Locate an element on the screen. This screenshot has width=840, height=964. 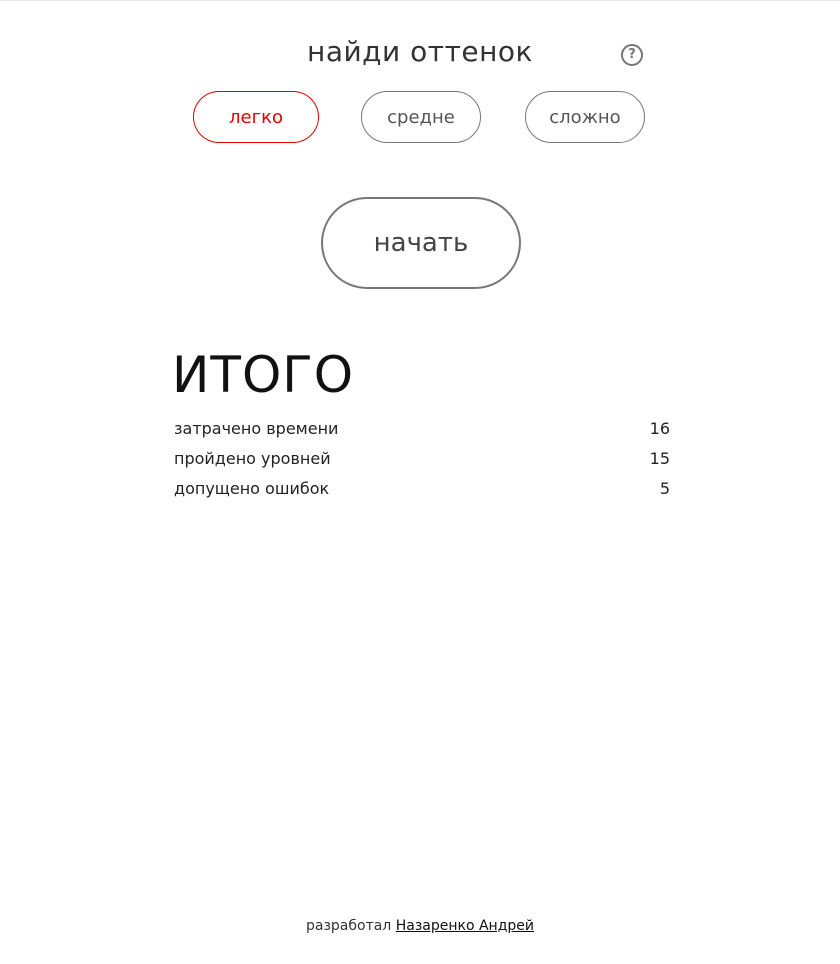
author-link: Назаренко Андрей is located at coordinates (465, 926).